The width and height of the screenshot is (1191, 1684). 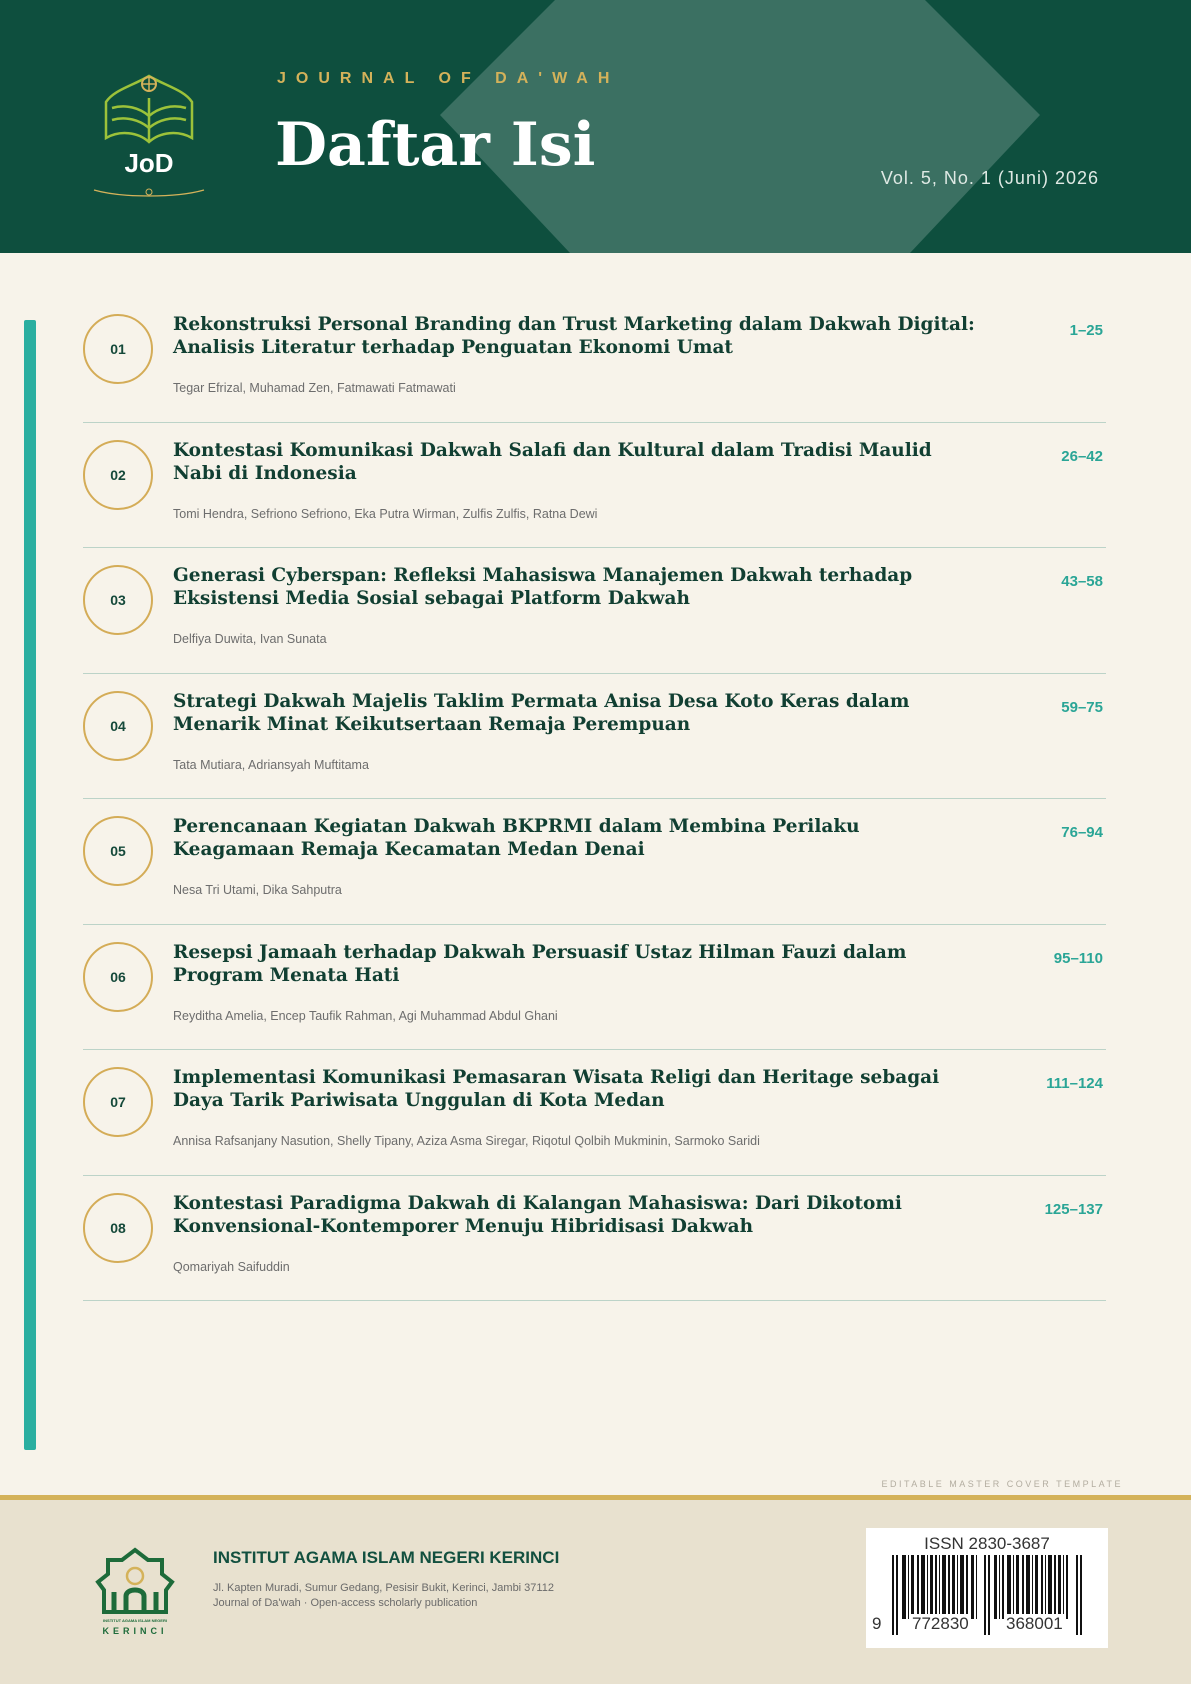 I want to click on barcode-digits-right: 368001, so click(x=1034, y=1624).